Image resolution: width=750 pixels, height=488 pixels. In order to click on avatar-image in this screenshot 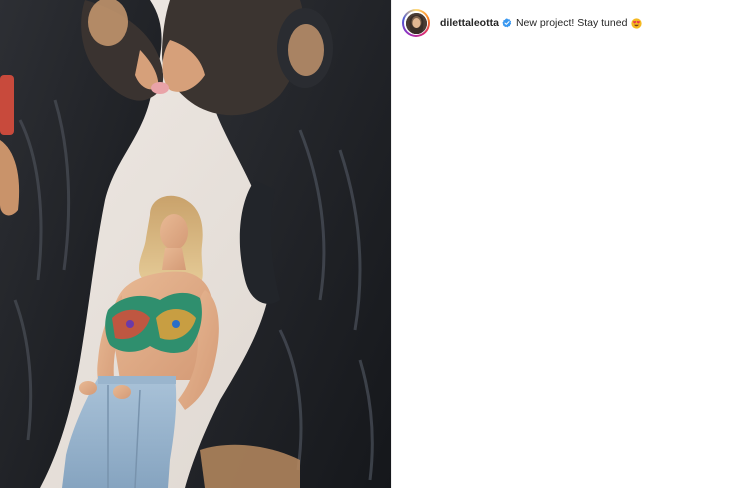, I will do `click(416, 23)`.